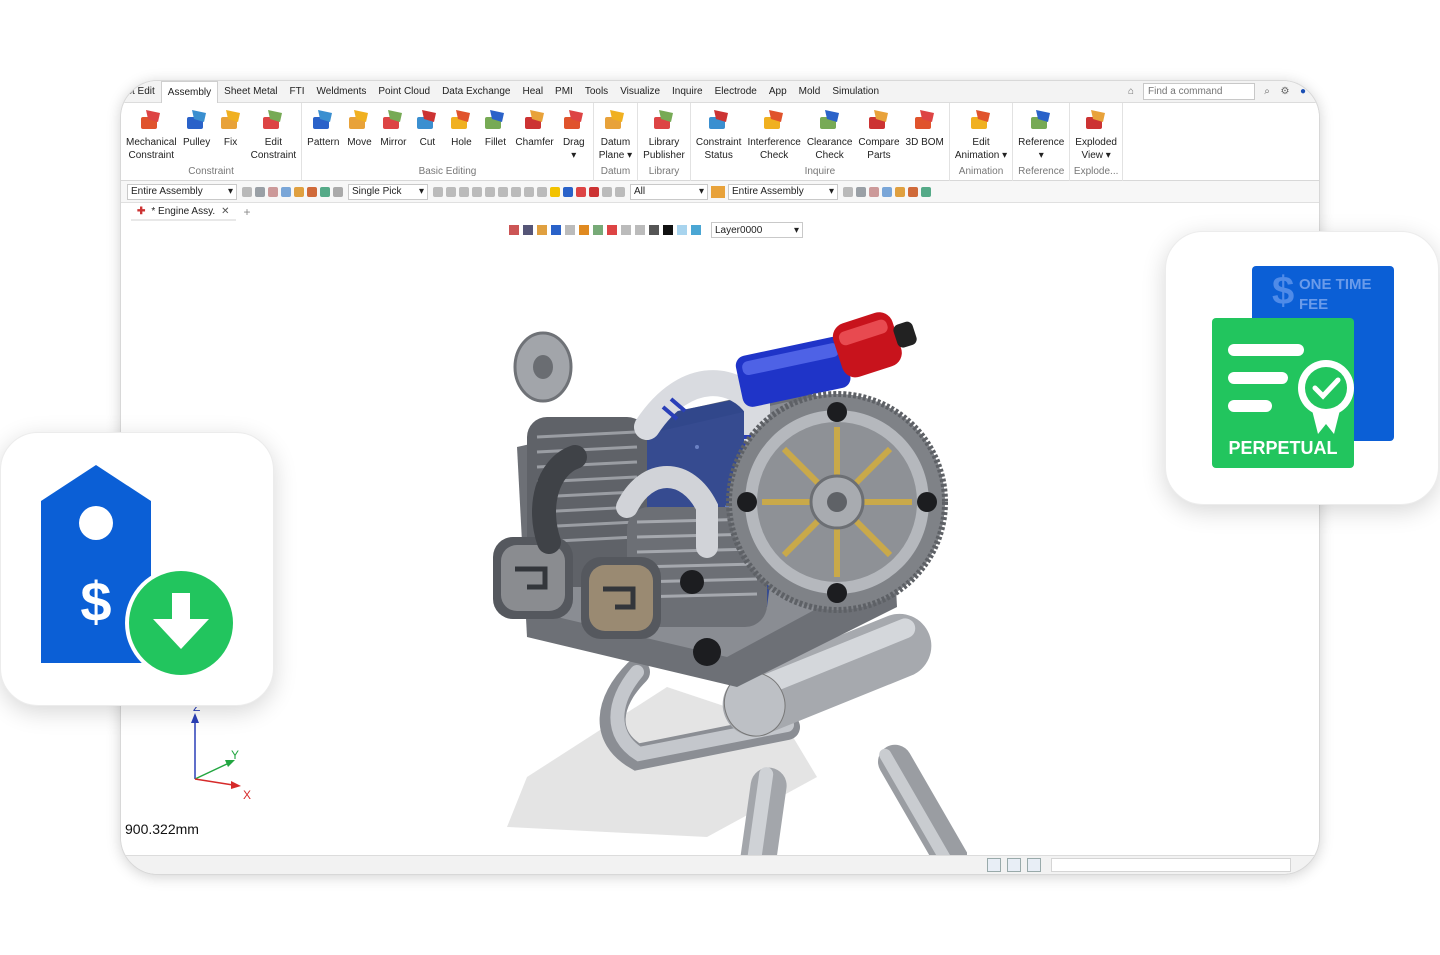  Describe the element at coordinates (718, 191) in the screenshot. I see `assembly-icon` at that location.